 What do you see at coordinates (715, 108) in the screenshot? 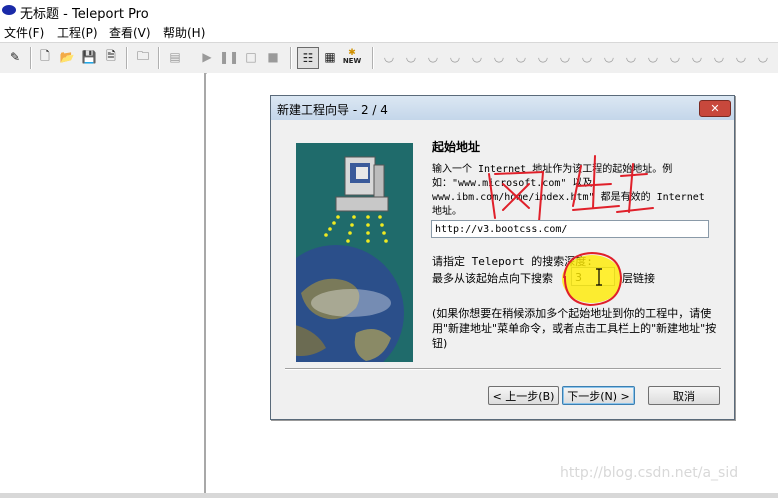
I see `close-button: ✕` at bounding box center [715, 108].